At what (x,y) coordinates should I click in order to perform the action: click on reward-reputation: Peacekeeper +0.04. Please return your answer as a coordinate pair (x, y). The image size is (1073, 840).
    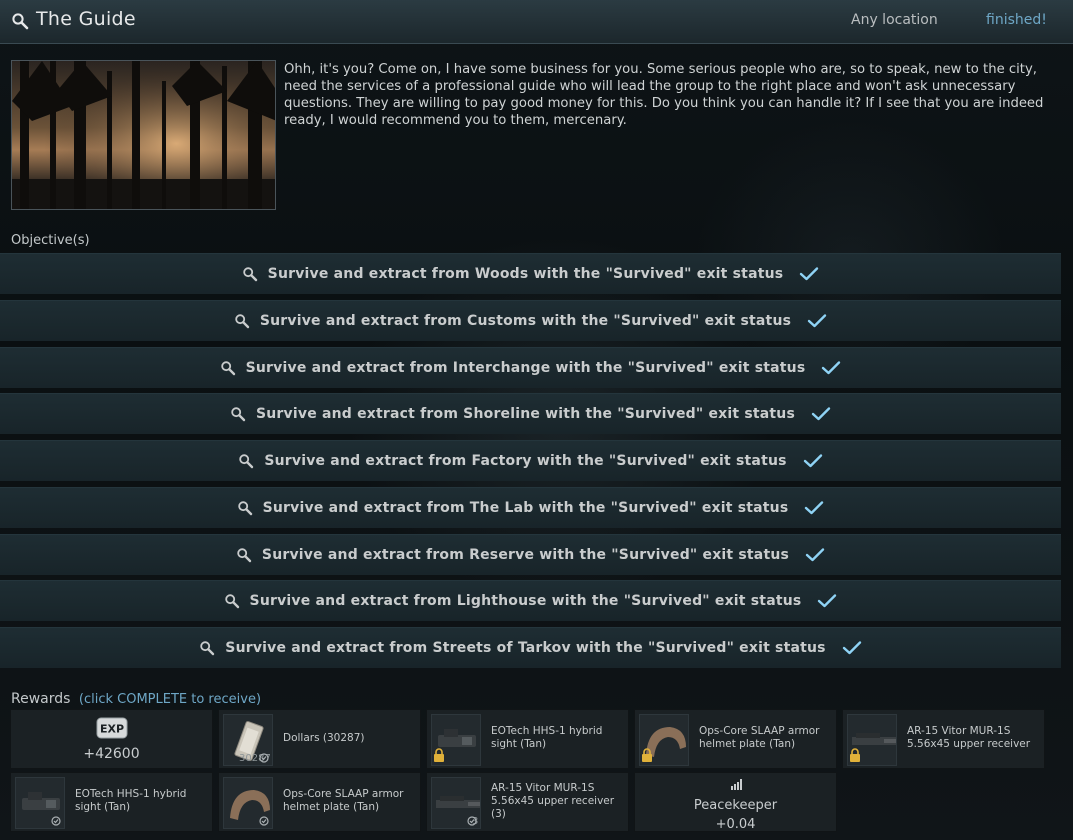
    Looking at the image, I should click on (735, 802).